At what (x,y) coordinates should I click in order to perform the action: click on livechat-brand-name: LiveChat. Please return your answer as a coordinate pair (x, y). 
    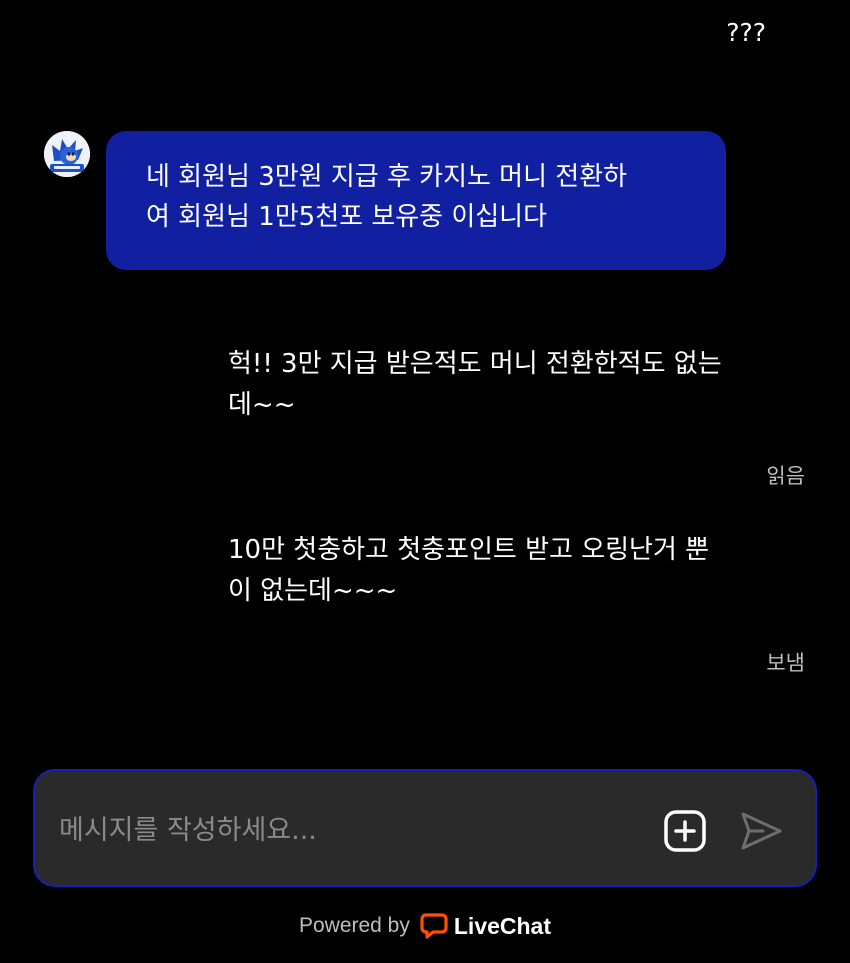
    Looking at the image, I should click on (502, 925).